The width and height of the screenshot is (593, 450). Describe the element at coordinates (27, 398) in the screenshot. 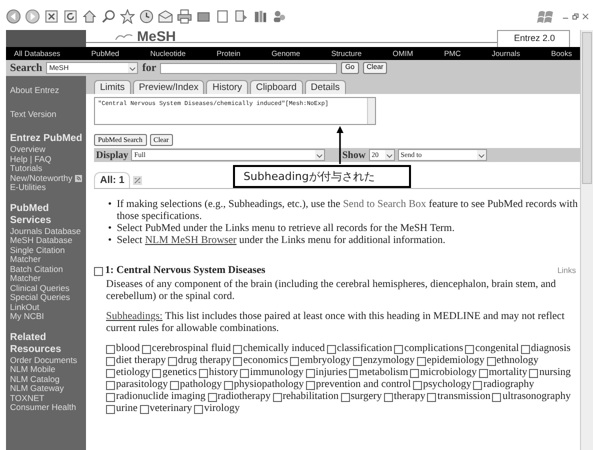

I see `sidebar-link: TOXNET` at that location.